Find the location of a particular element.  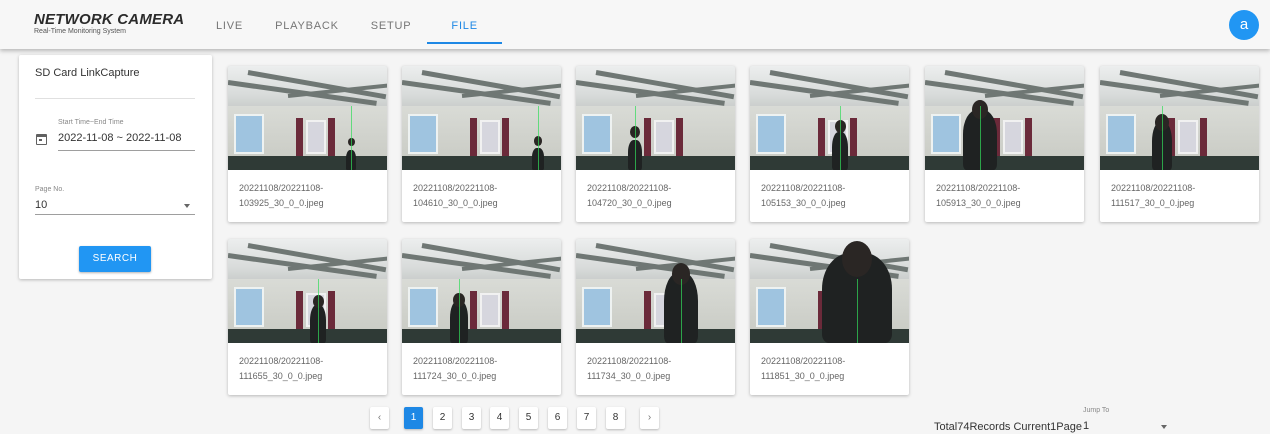

filename-line: 111655_30_0_0.jpeg is located at coordinates (281, 376).